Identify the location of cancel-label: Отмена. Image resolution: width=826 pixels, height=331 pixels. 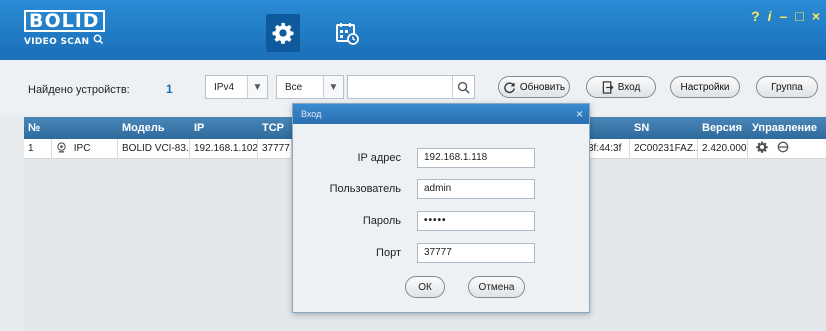
(496, 287).